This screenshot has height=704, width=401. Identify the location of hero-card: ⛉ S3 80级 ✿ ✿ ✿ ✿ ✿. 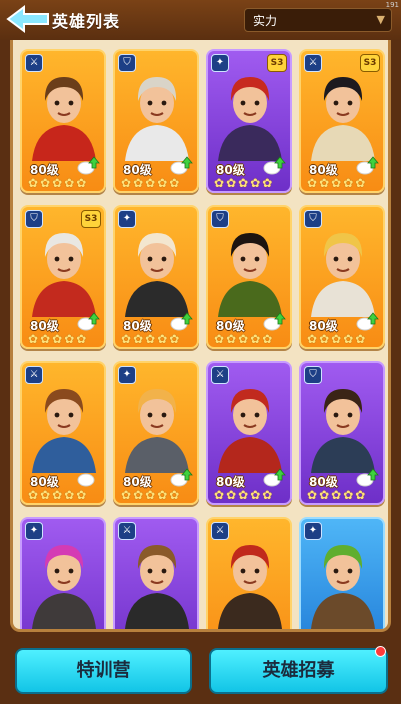
(63, 277).